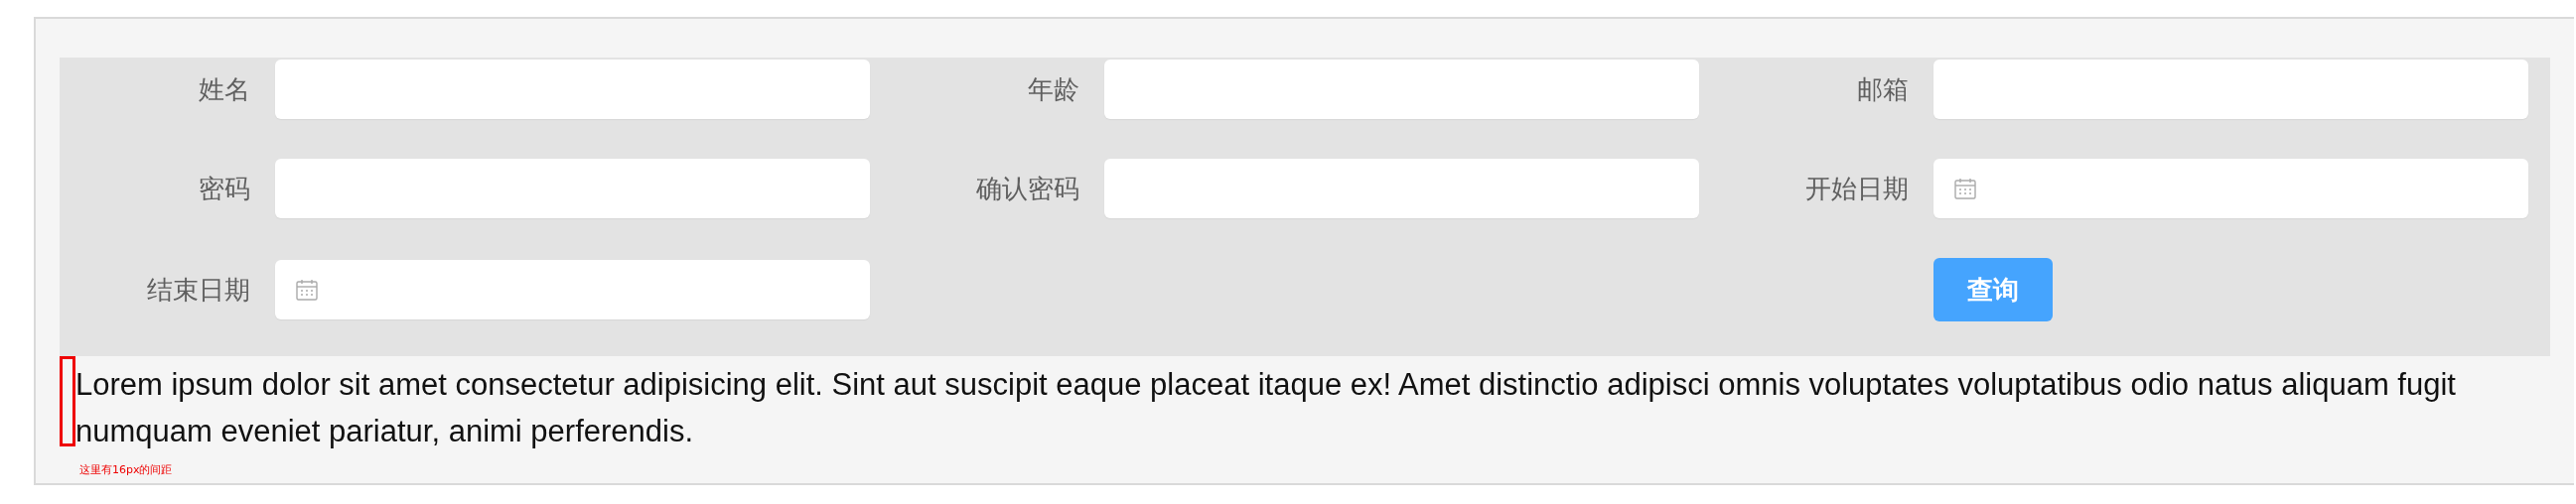 The width and height of the screenshot is (2576, 504). What do you see at coordinates (1993, 289) in the screenshot?
I see `search-button: 查询` at bounding box center [1993, 289].